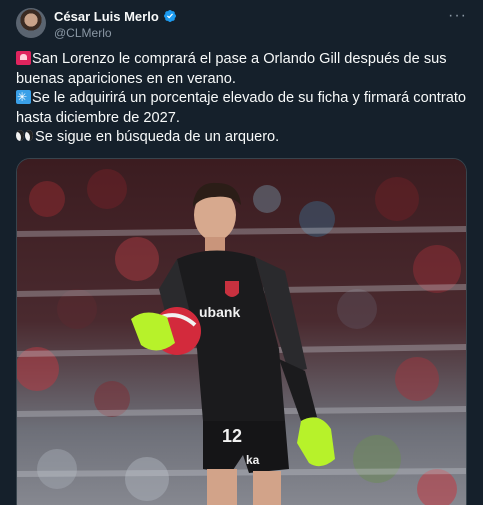 This screenshot has width=483, height=505. What do you see at coordinates (106, 16) in the screenshot?
I see `author-display-name: César Luis Merlo` at bounding box center [106, 16].